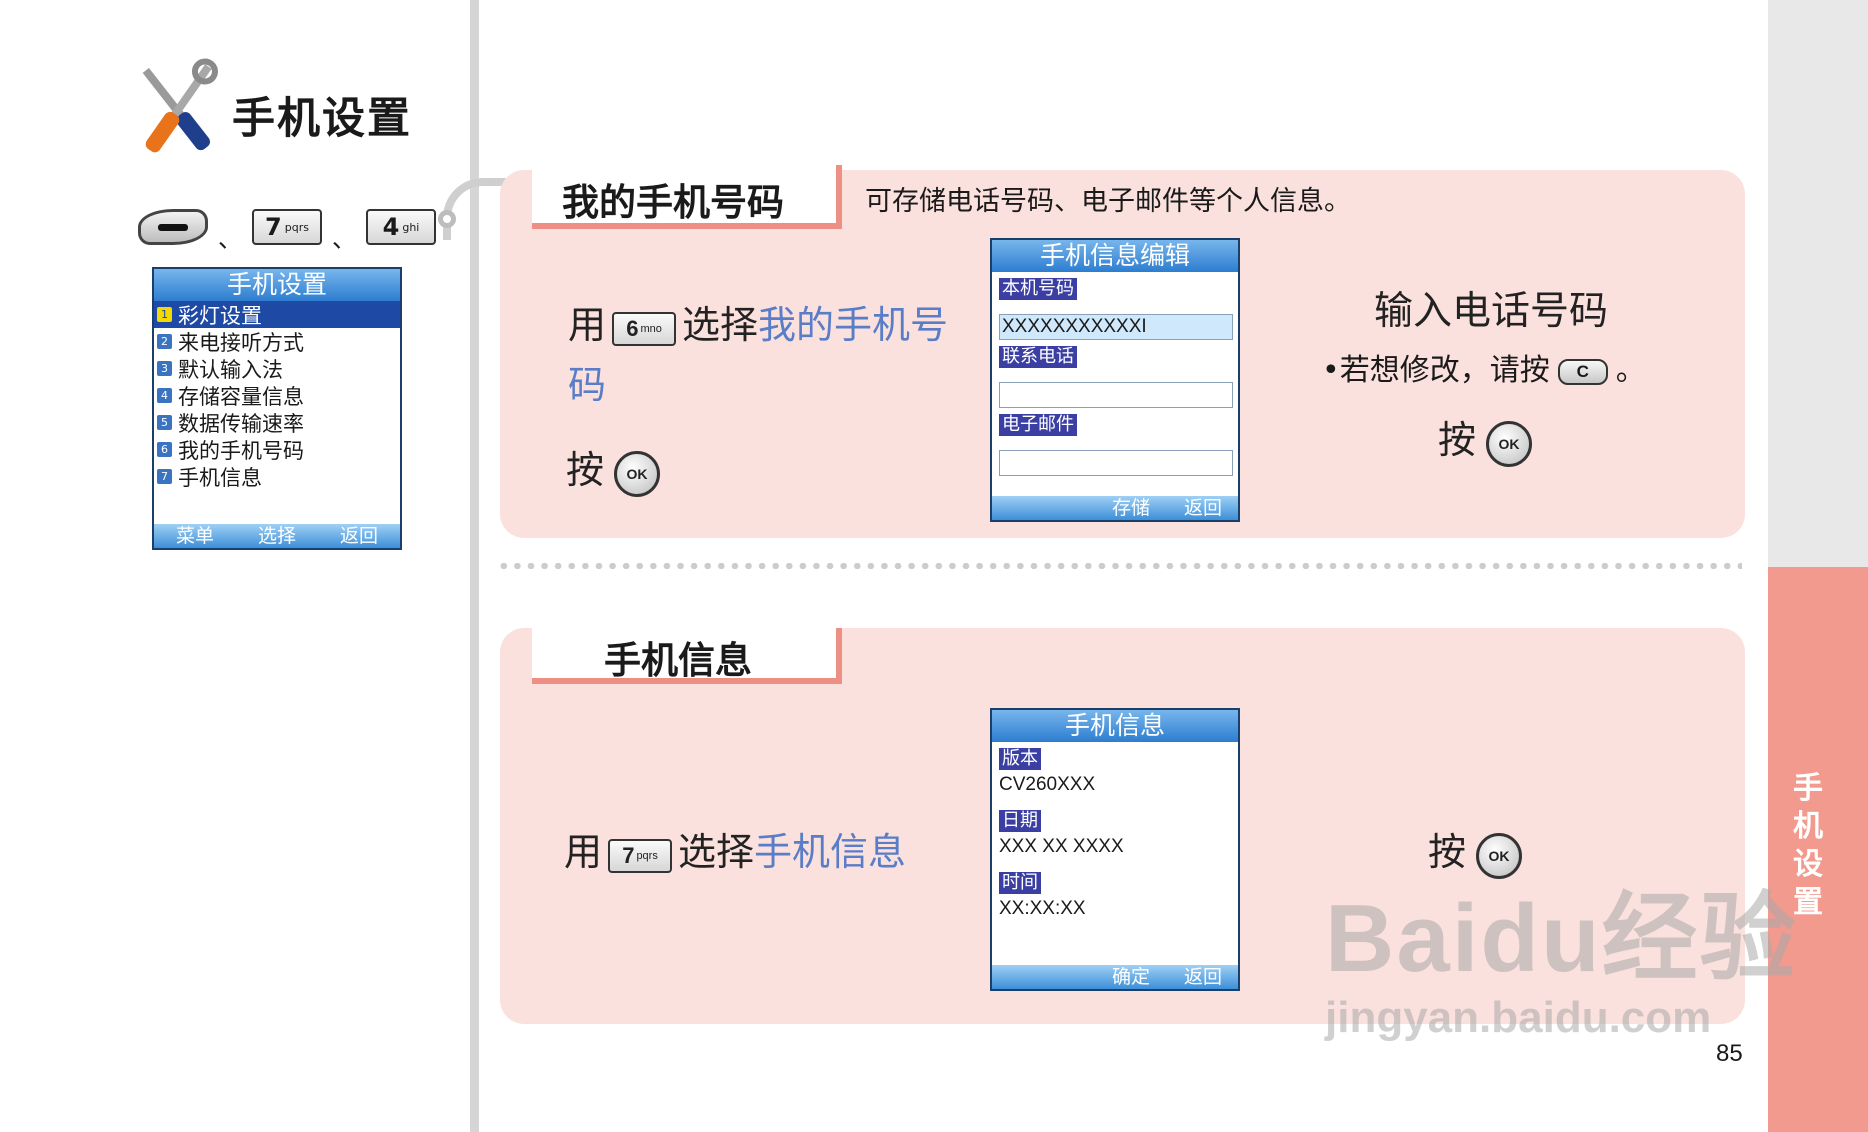 The height and width of the screenshot is (1132, 1868). Describe the element at coordinates (447, 219) in the screenshot. I see `binding-hook-dot` at that location.